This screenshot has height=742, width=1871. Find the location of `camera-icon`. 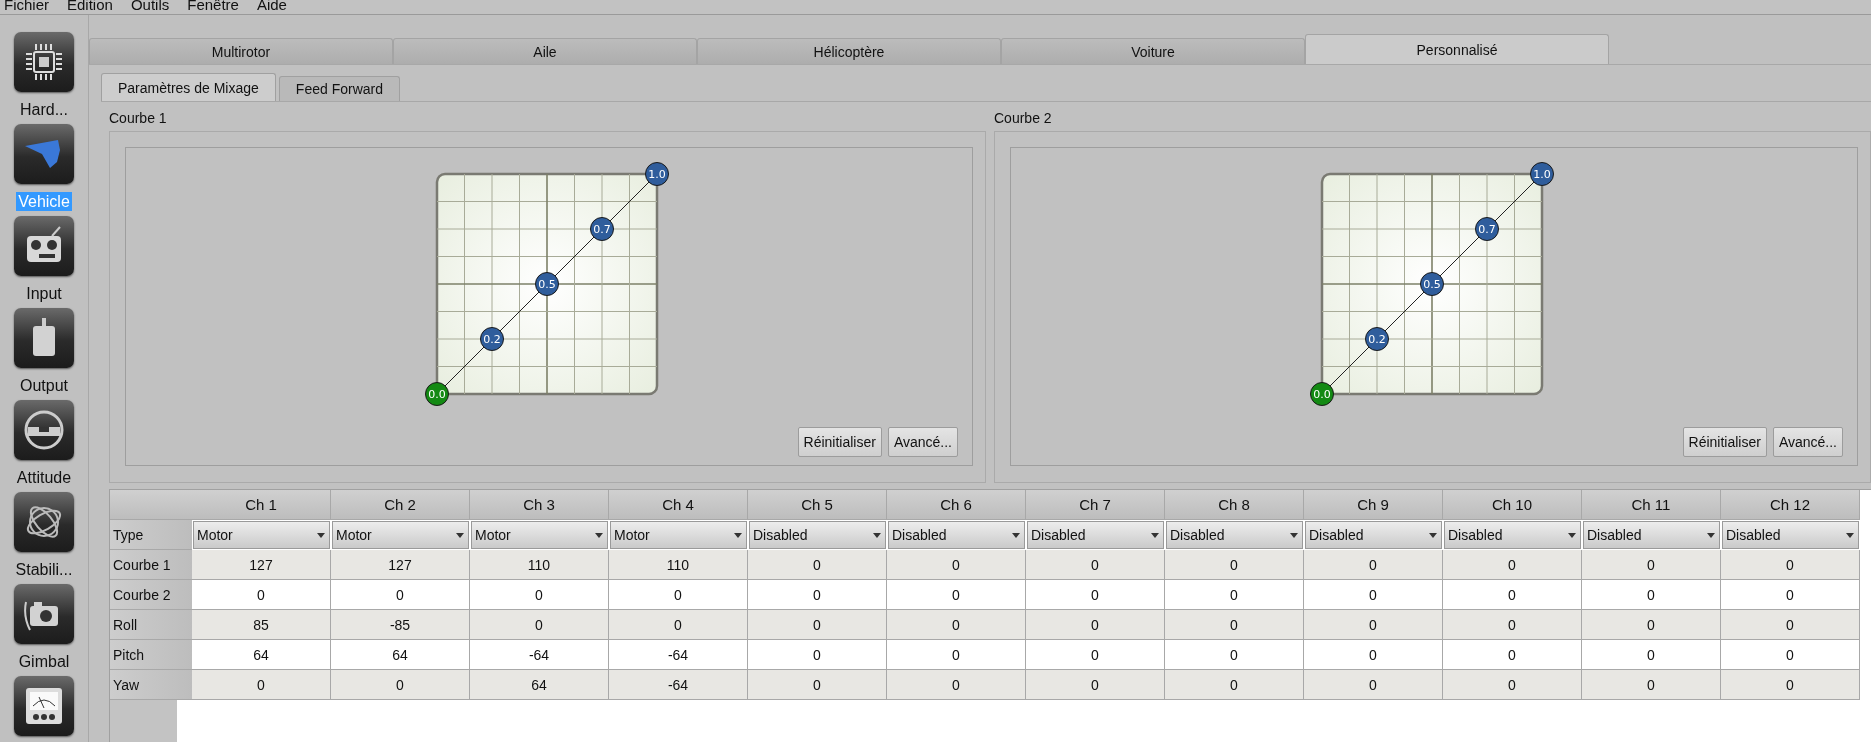

camera-icon is located at coordinates (44, 614).